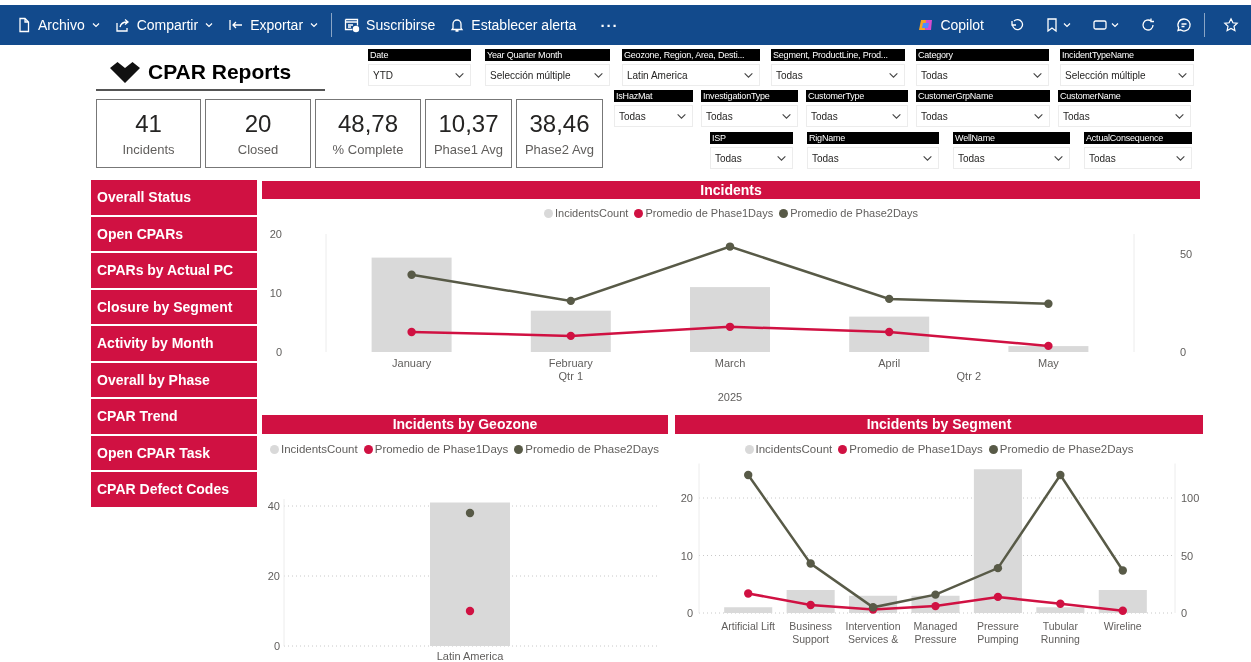 Image resolution: width=1251 pixels, height=662 pixels. What do you see at coordinates (274, 25) in the screenshot?
I see `toolbar-button: Exportar` at bounding box center [274, 25].